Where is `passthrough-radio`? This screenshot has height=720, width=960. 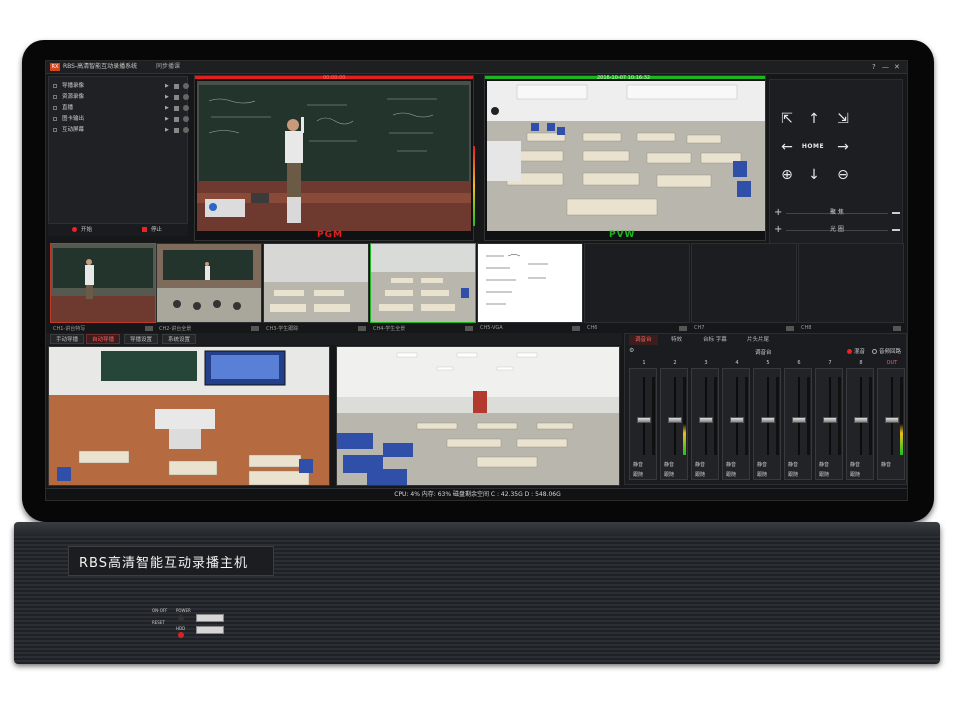 passthrough-radio is located at coordinates (874, 351).